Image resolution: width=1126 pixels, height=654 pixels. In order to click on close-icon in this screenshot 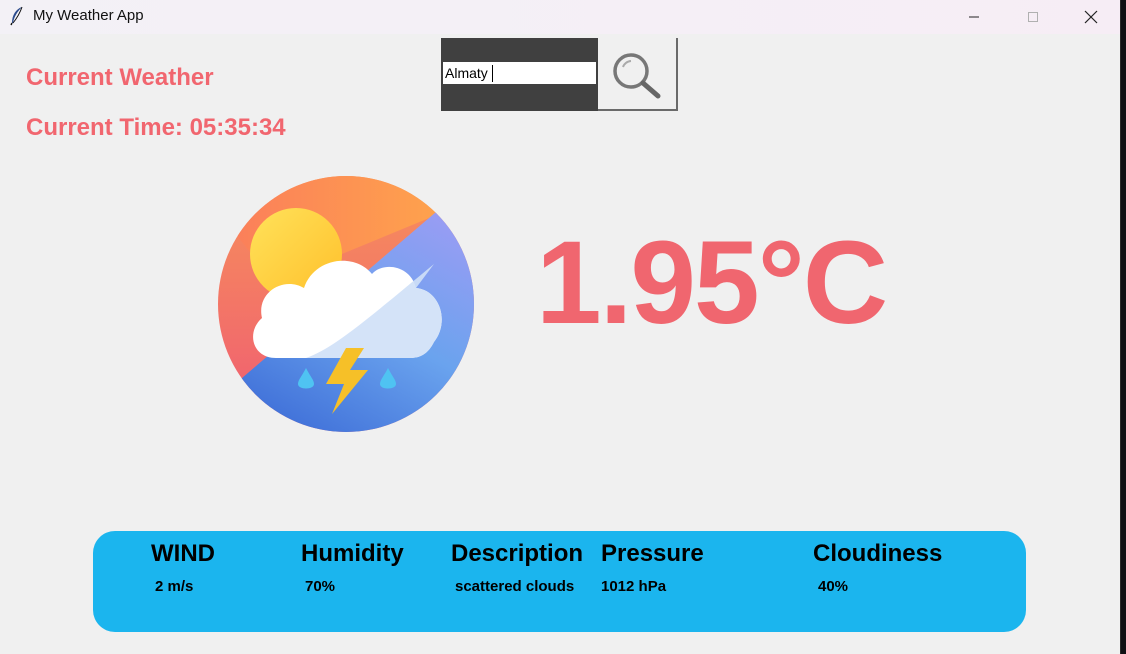, I will do `click(1091, 17)`.